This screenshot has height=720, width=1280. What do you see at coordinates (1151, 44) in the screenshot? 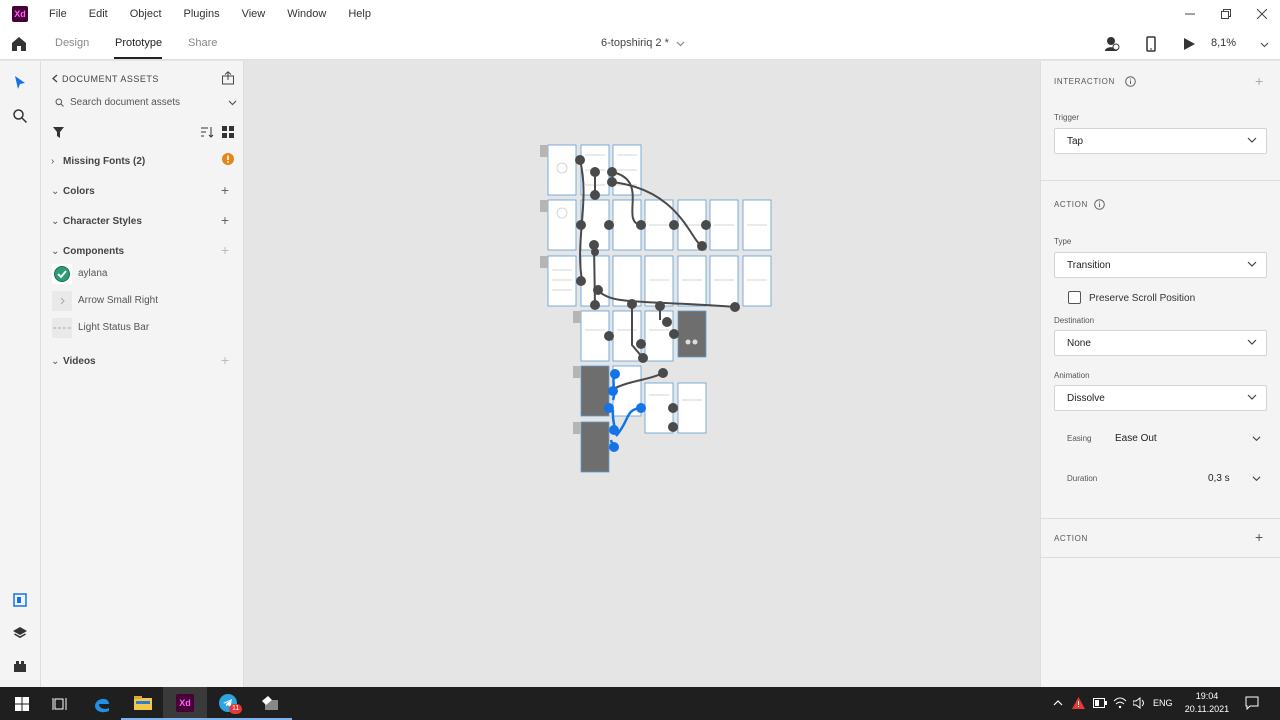
I see `device-preview-icon` at bounding box center [1151, 44].